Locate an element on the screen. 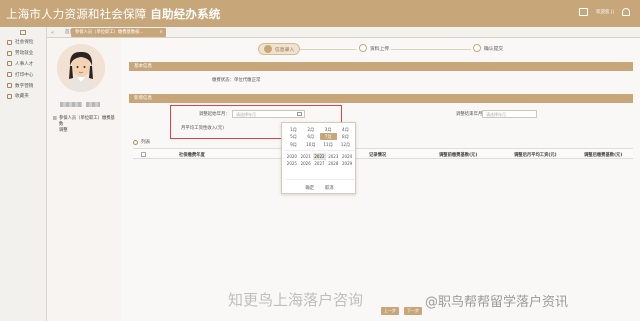 The width and height of the screenshot is (640, 321). picker-year-option-highlighted: 2022 is located at coordinates (319, 156).